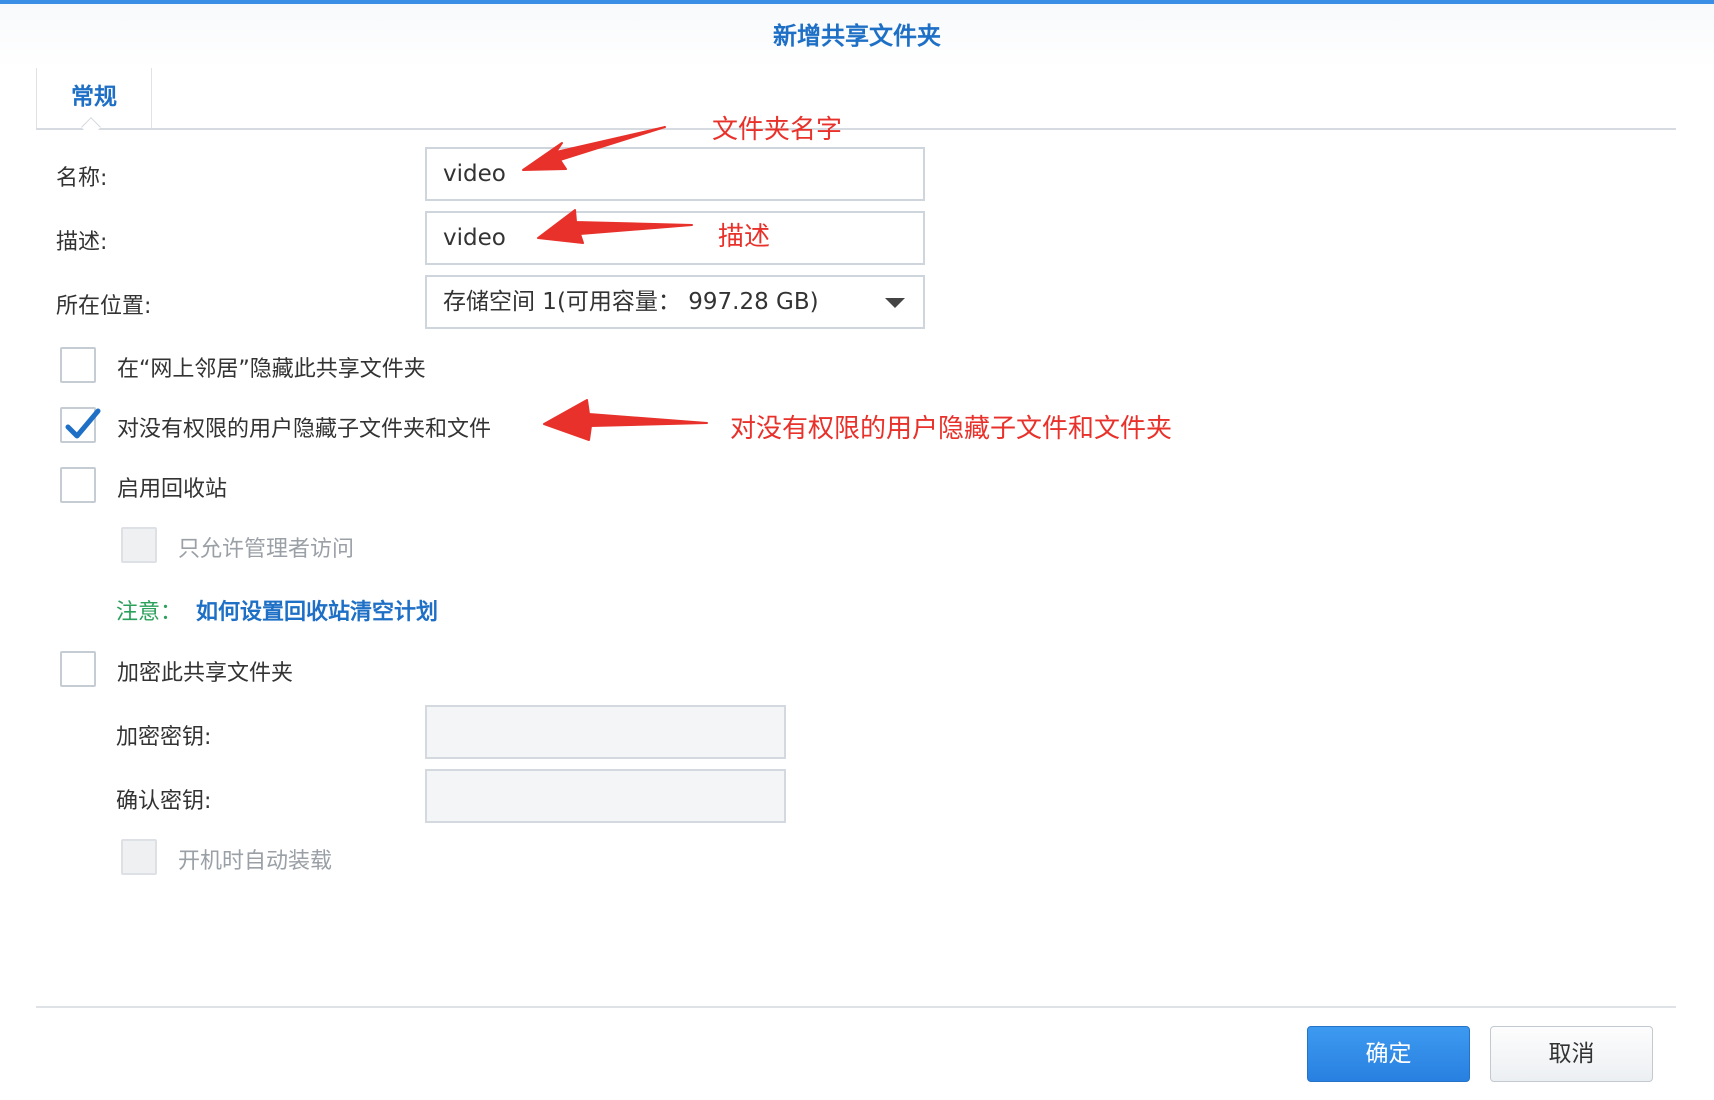 This screenshot has width=1714, height=1100. What do you see at coordinates (594, 148) in the screenshot?
I see `arrow-name-icon` at bounding box center [594, 148].